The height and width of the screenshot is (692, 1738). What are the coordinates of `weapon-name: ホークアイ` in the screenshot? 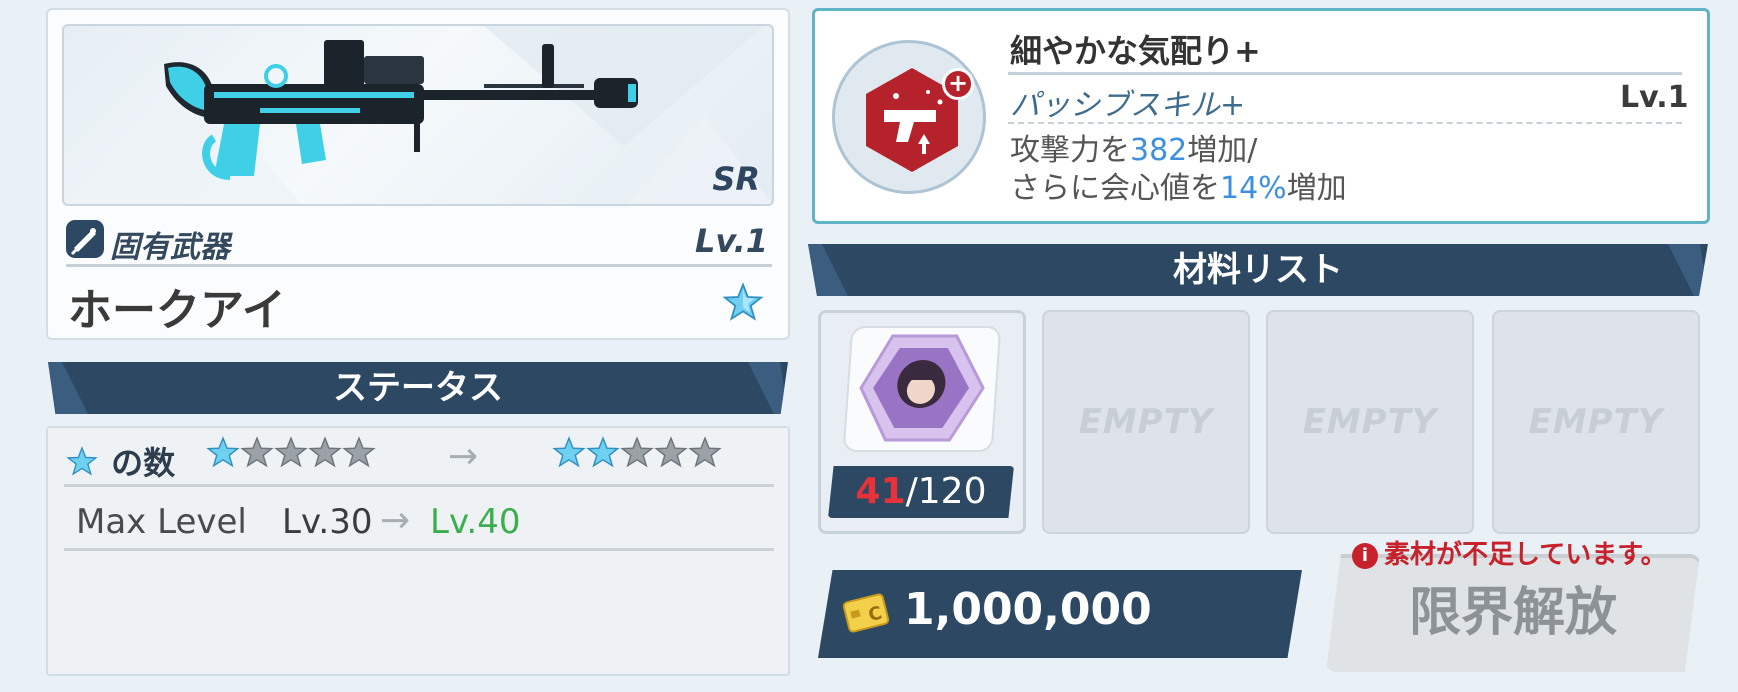 It's located at (177, 310).